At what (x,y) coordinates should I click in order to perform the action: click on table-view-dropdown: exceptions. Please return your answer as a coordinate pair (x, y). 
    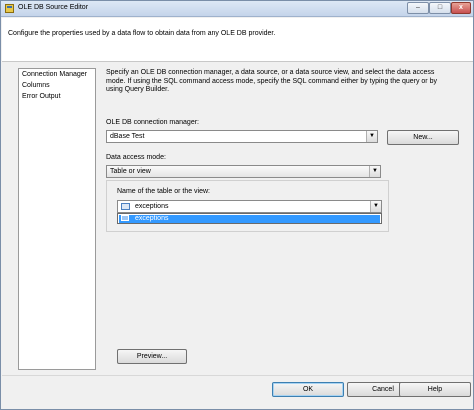
    Looking at the image, I should click on (249, 218).